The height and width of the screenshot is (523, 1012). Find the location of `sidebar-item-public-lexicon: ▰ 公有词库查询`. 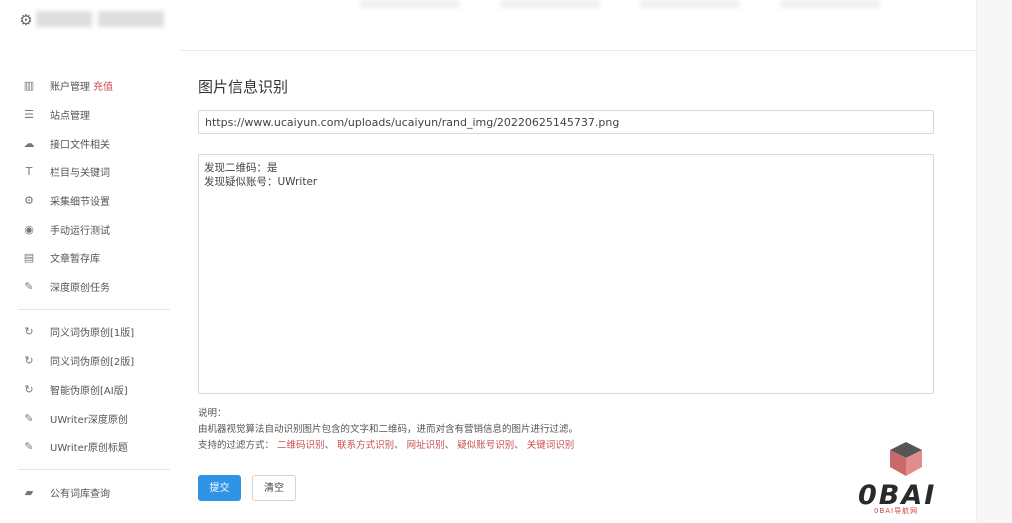

sidebar-item-public-lexicon: ▰ 公有词库查询 is located at coordinates (66, 492).